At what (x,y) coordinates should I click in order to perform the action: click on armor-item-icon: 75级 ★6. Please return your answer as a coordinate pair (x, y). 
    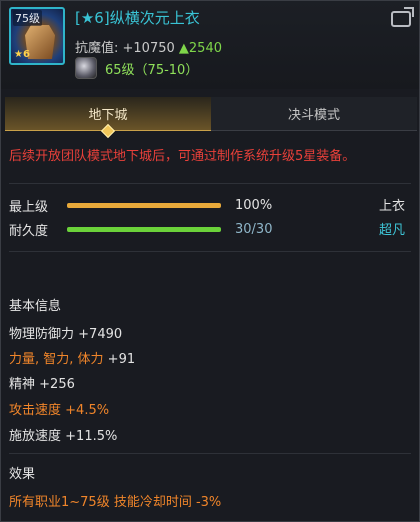
    Looking at the image, I should click on (37, 36).